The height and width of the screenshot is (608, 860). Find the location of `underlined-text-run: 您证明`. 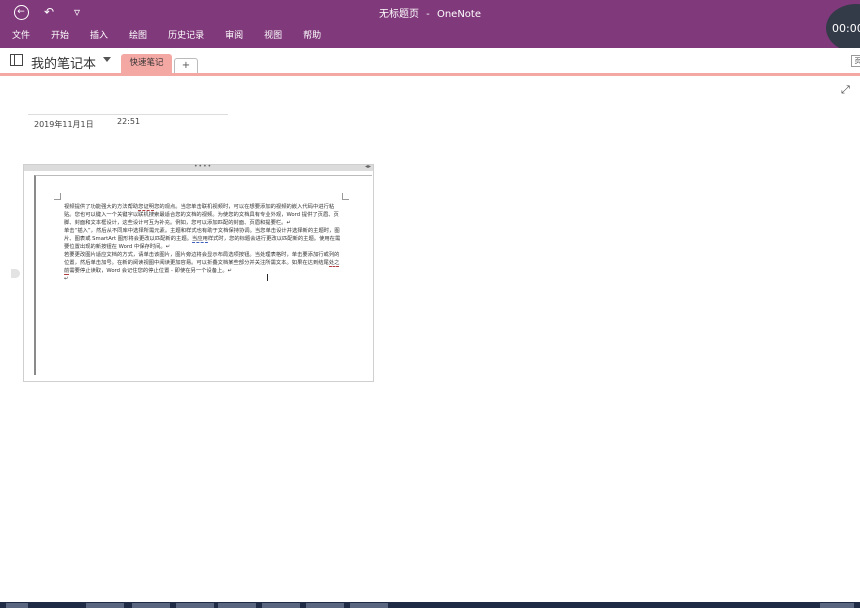

underlined-text-run: 您证明 is located at coordinates (146, 207).